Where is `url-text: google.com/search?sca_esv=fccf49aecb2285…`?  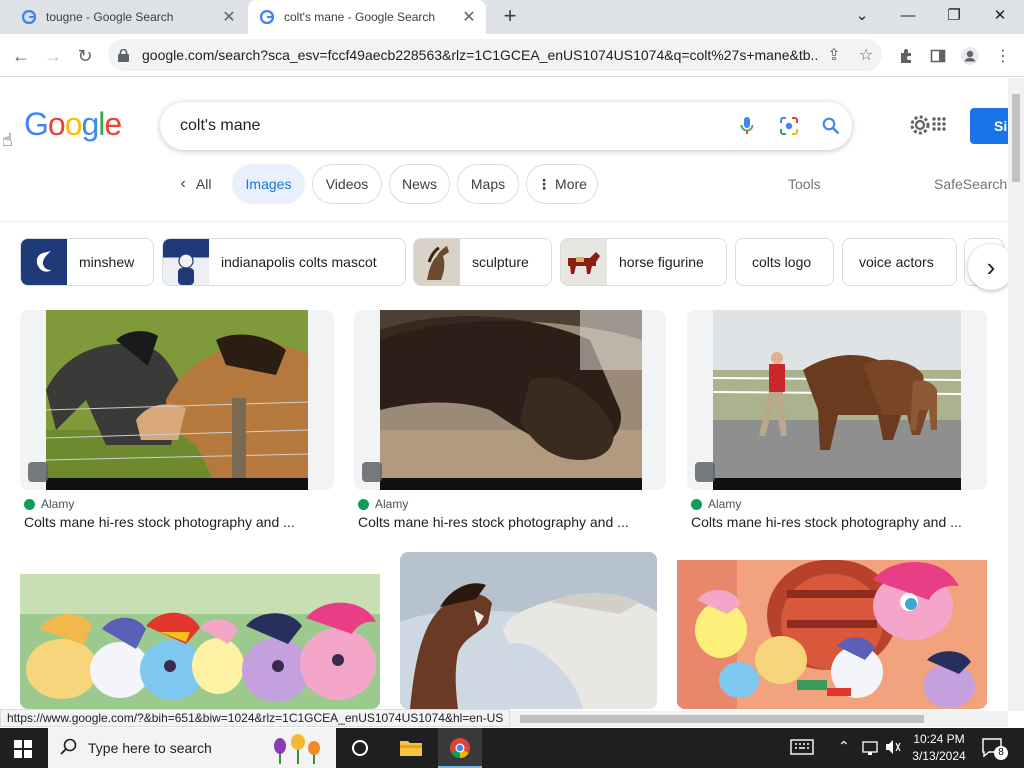
url-text: google.com/search?sca_esv=fccf49aecb2285… is located at coordinates (480, 55).